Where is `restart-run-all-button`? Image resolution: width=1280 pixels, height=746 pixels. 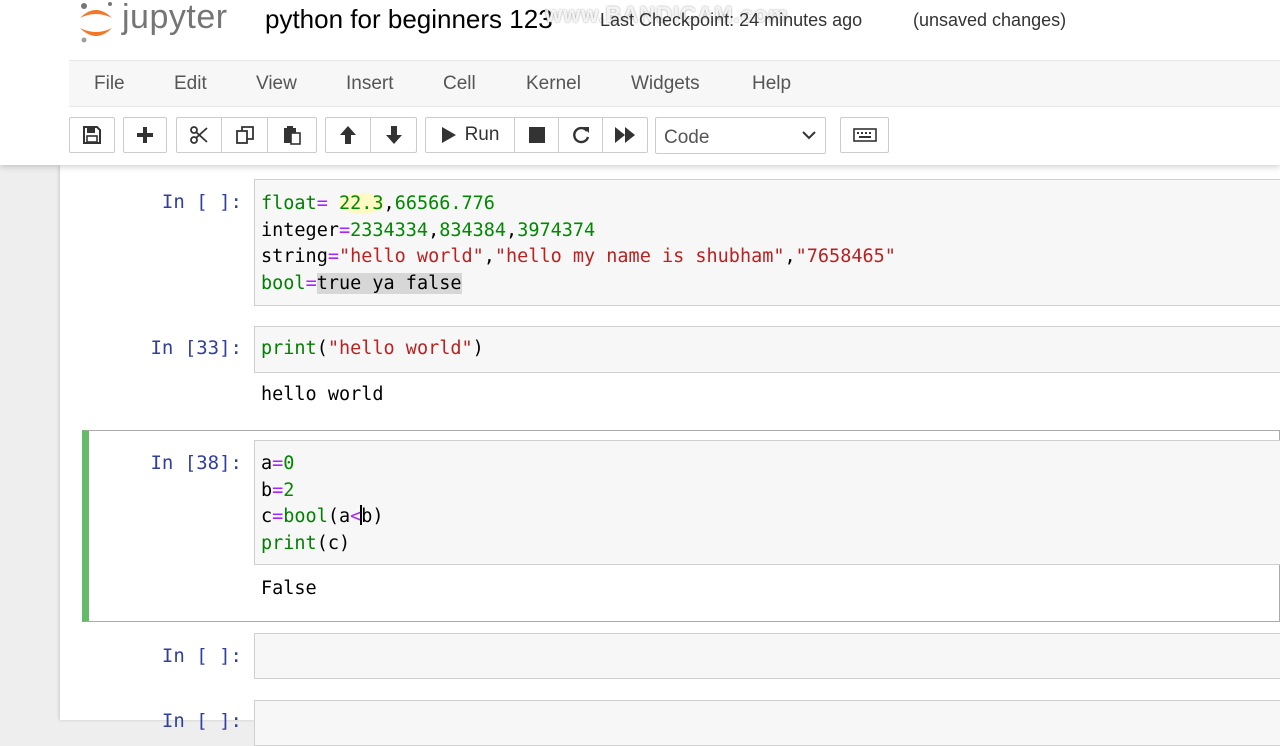
restart-run-all-button is located at coordinates (625, 135).